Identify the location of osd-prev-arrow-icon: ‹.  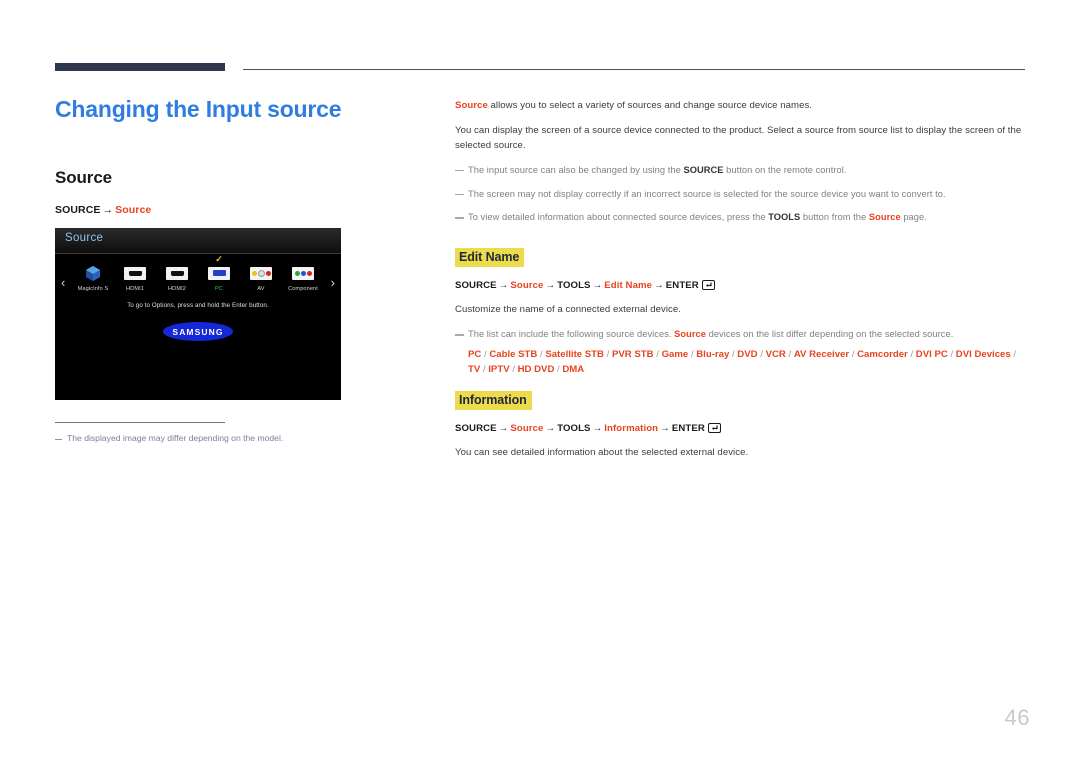
(63, 282).